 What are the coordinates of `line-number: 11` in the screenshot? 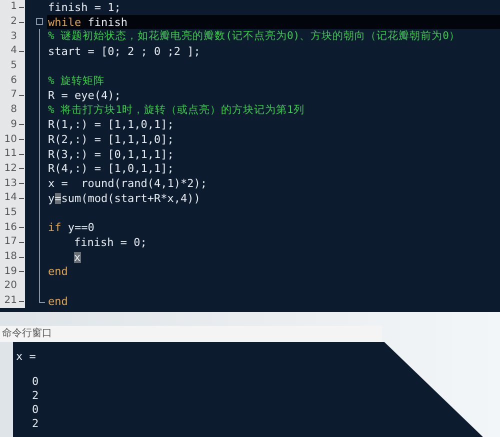 It's located at (10, 154).